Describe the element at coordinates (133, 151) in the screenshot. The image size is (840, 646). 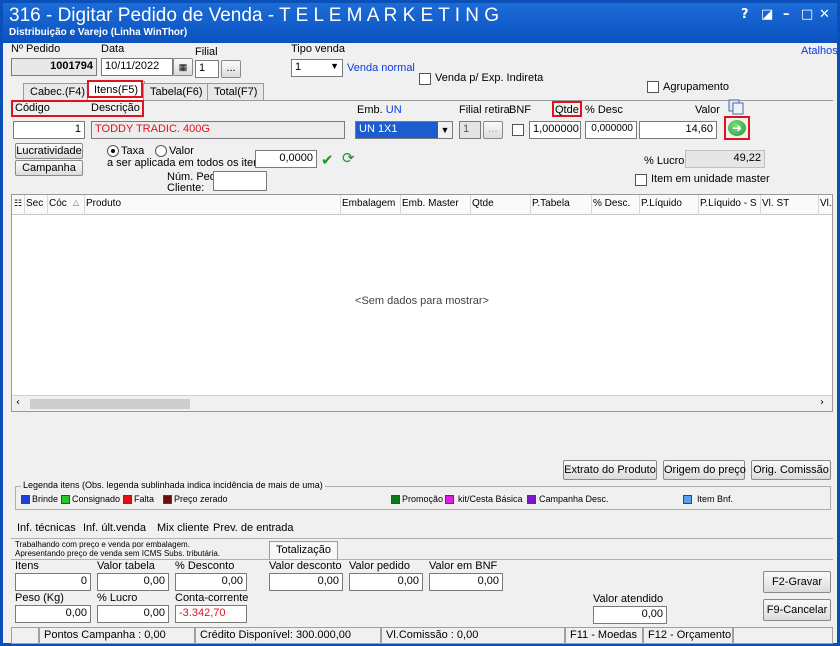
I see `taxa-label: Taxa` at that location.